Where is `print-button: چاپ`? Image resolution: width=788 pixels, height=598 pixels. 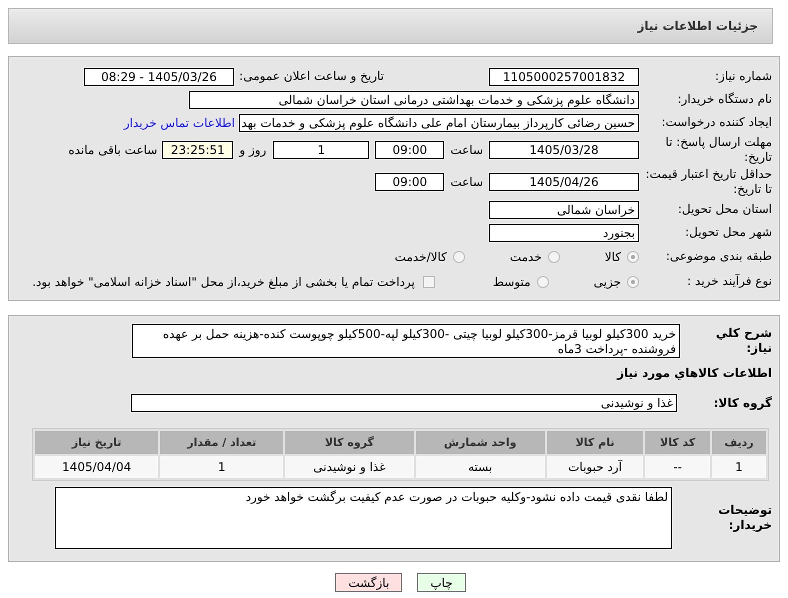 print-button: چاپ is located at coordinates (441, 582).